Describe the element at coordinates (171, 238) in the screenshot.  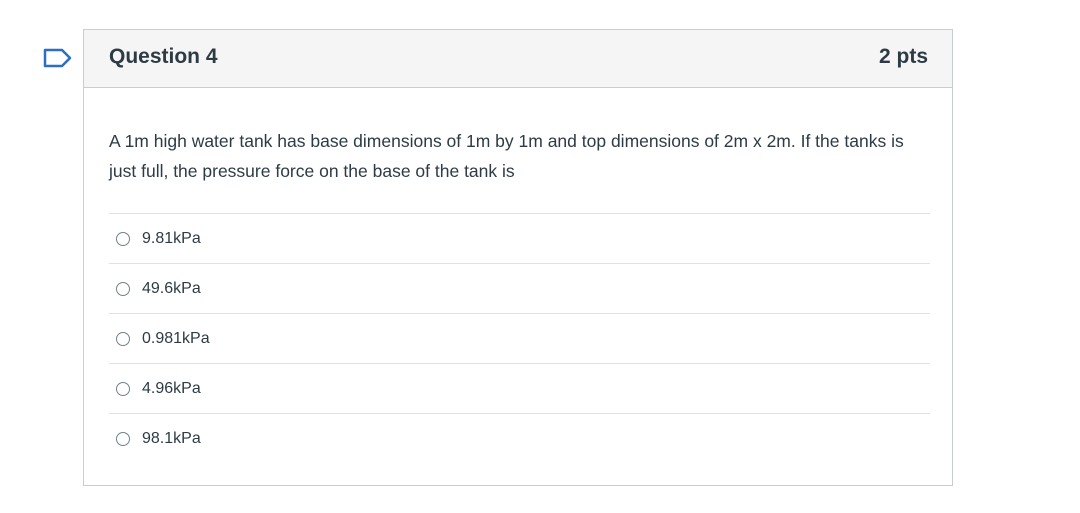
I see `answer-label: 9.81kPa` at that location.